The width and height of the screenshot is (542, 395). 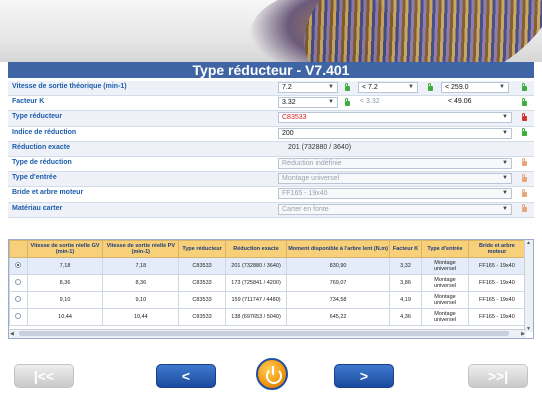 I want to click on column-header: Vitesse de sortie réelle PV (min-1), so click(x=141, y=249).